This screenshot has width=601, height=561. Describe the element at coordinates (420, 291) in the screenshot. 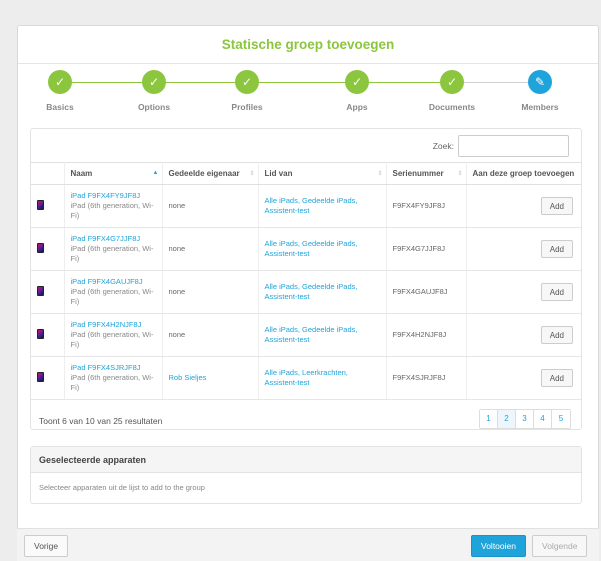

I see `serial-number: F9FX4GAUJF8J` at that location.